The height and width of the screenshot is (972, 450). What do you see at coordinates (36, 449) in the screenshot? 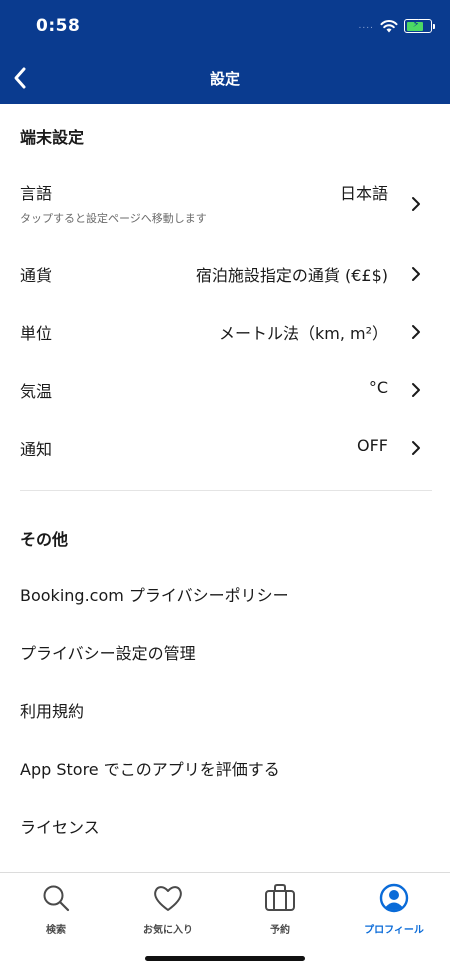
I see `row-label: 通知` at bounding box center [36, 449].